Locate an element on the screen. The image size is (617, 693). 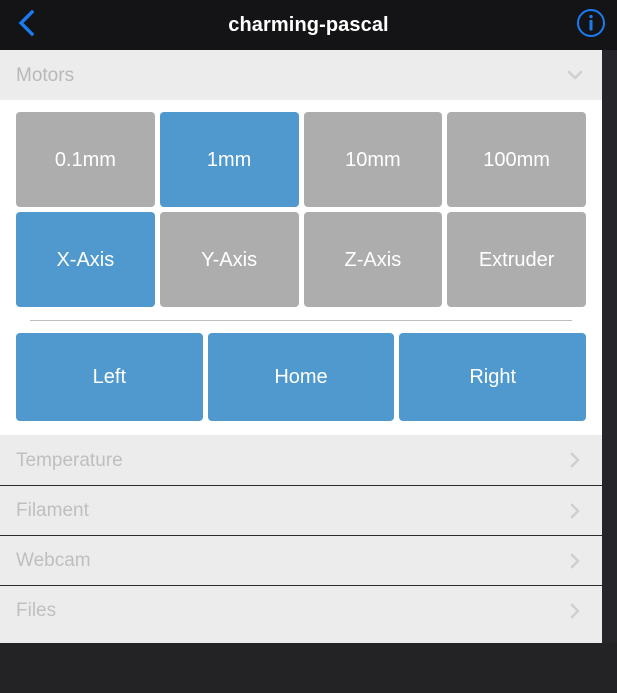
accordion-label-motors: Motors is located at coordinates (45, 75).